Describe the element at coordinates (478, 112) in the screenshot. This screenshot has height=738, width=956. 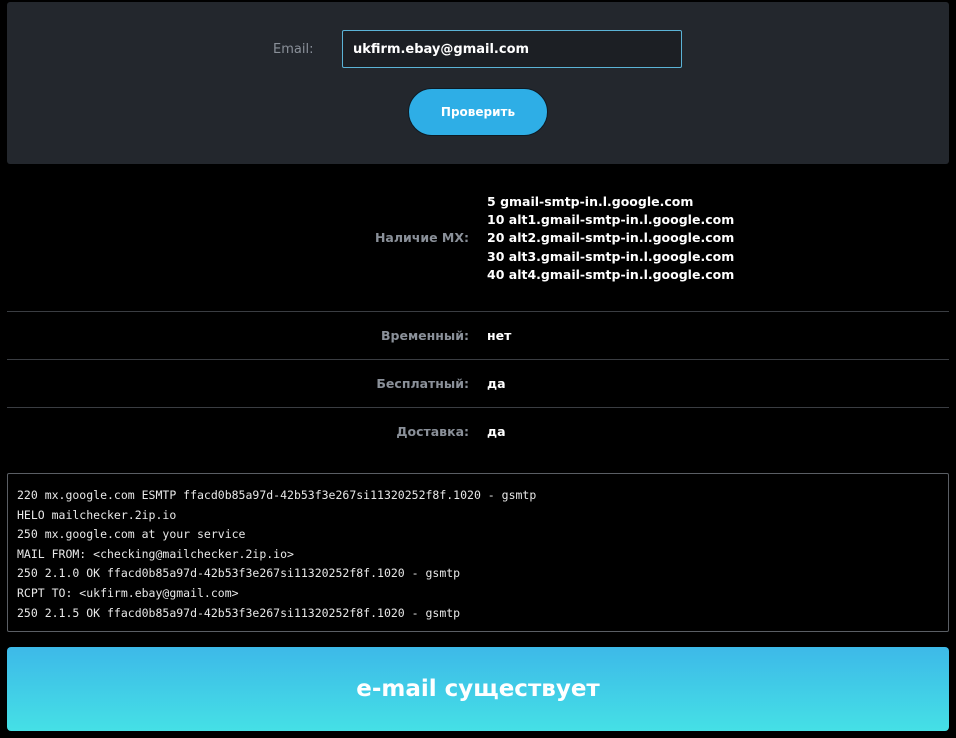
I see `check-button: Проверить` at that location.